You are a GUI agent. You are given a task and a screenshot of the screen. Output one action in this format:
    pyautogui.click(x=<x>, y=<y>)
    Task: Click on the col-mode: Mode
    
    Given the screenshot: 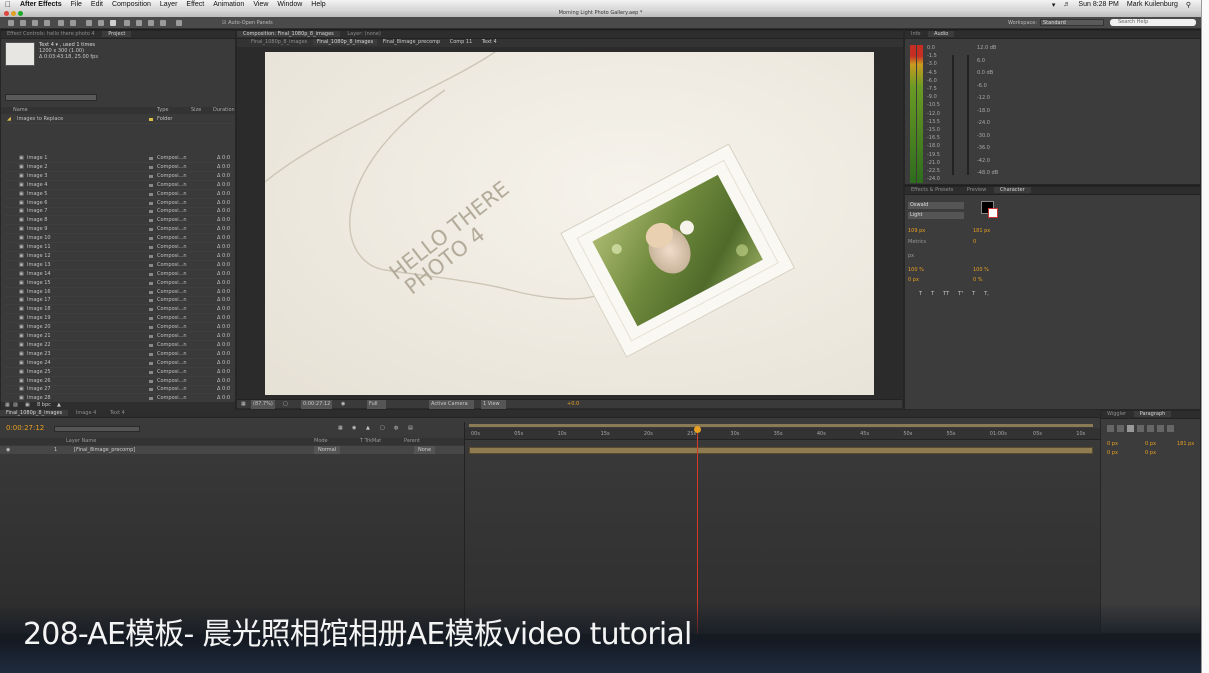 What is the action you would take?
    pyautogui.click(x=321, y=441)
    